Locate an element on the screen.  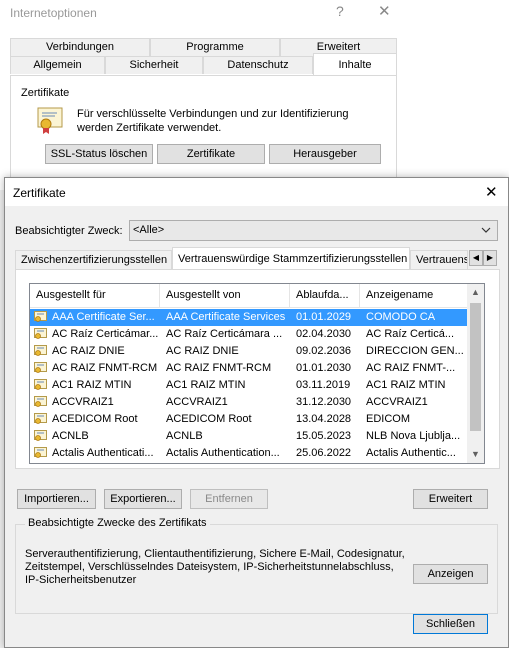
dialog-title: Zertifikate is located at coordinates (39, 193).